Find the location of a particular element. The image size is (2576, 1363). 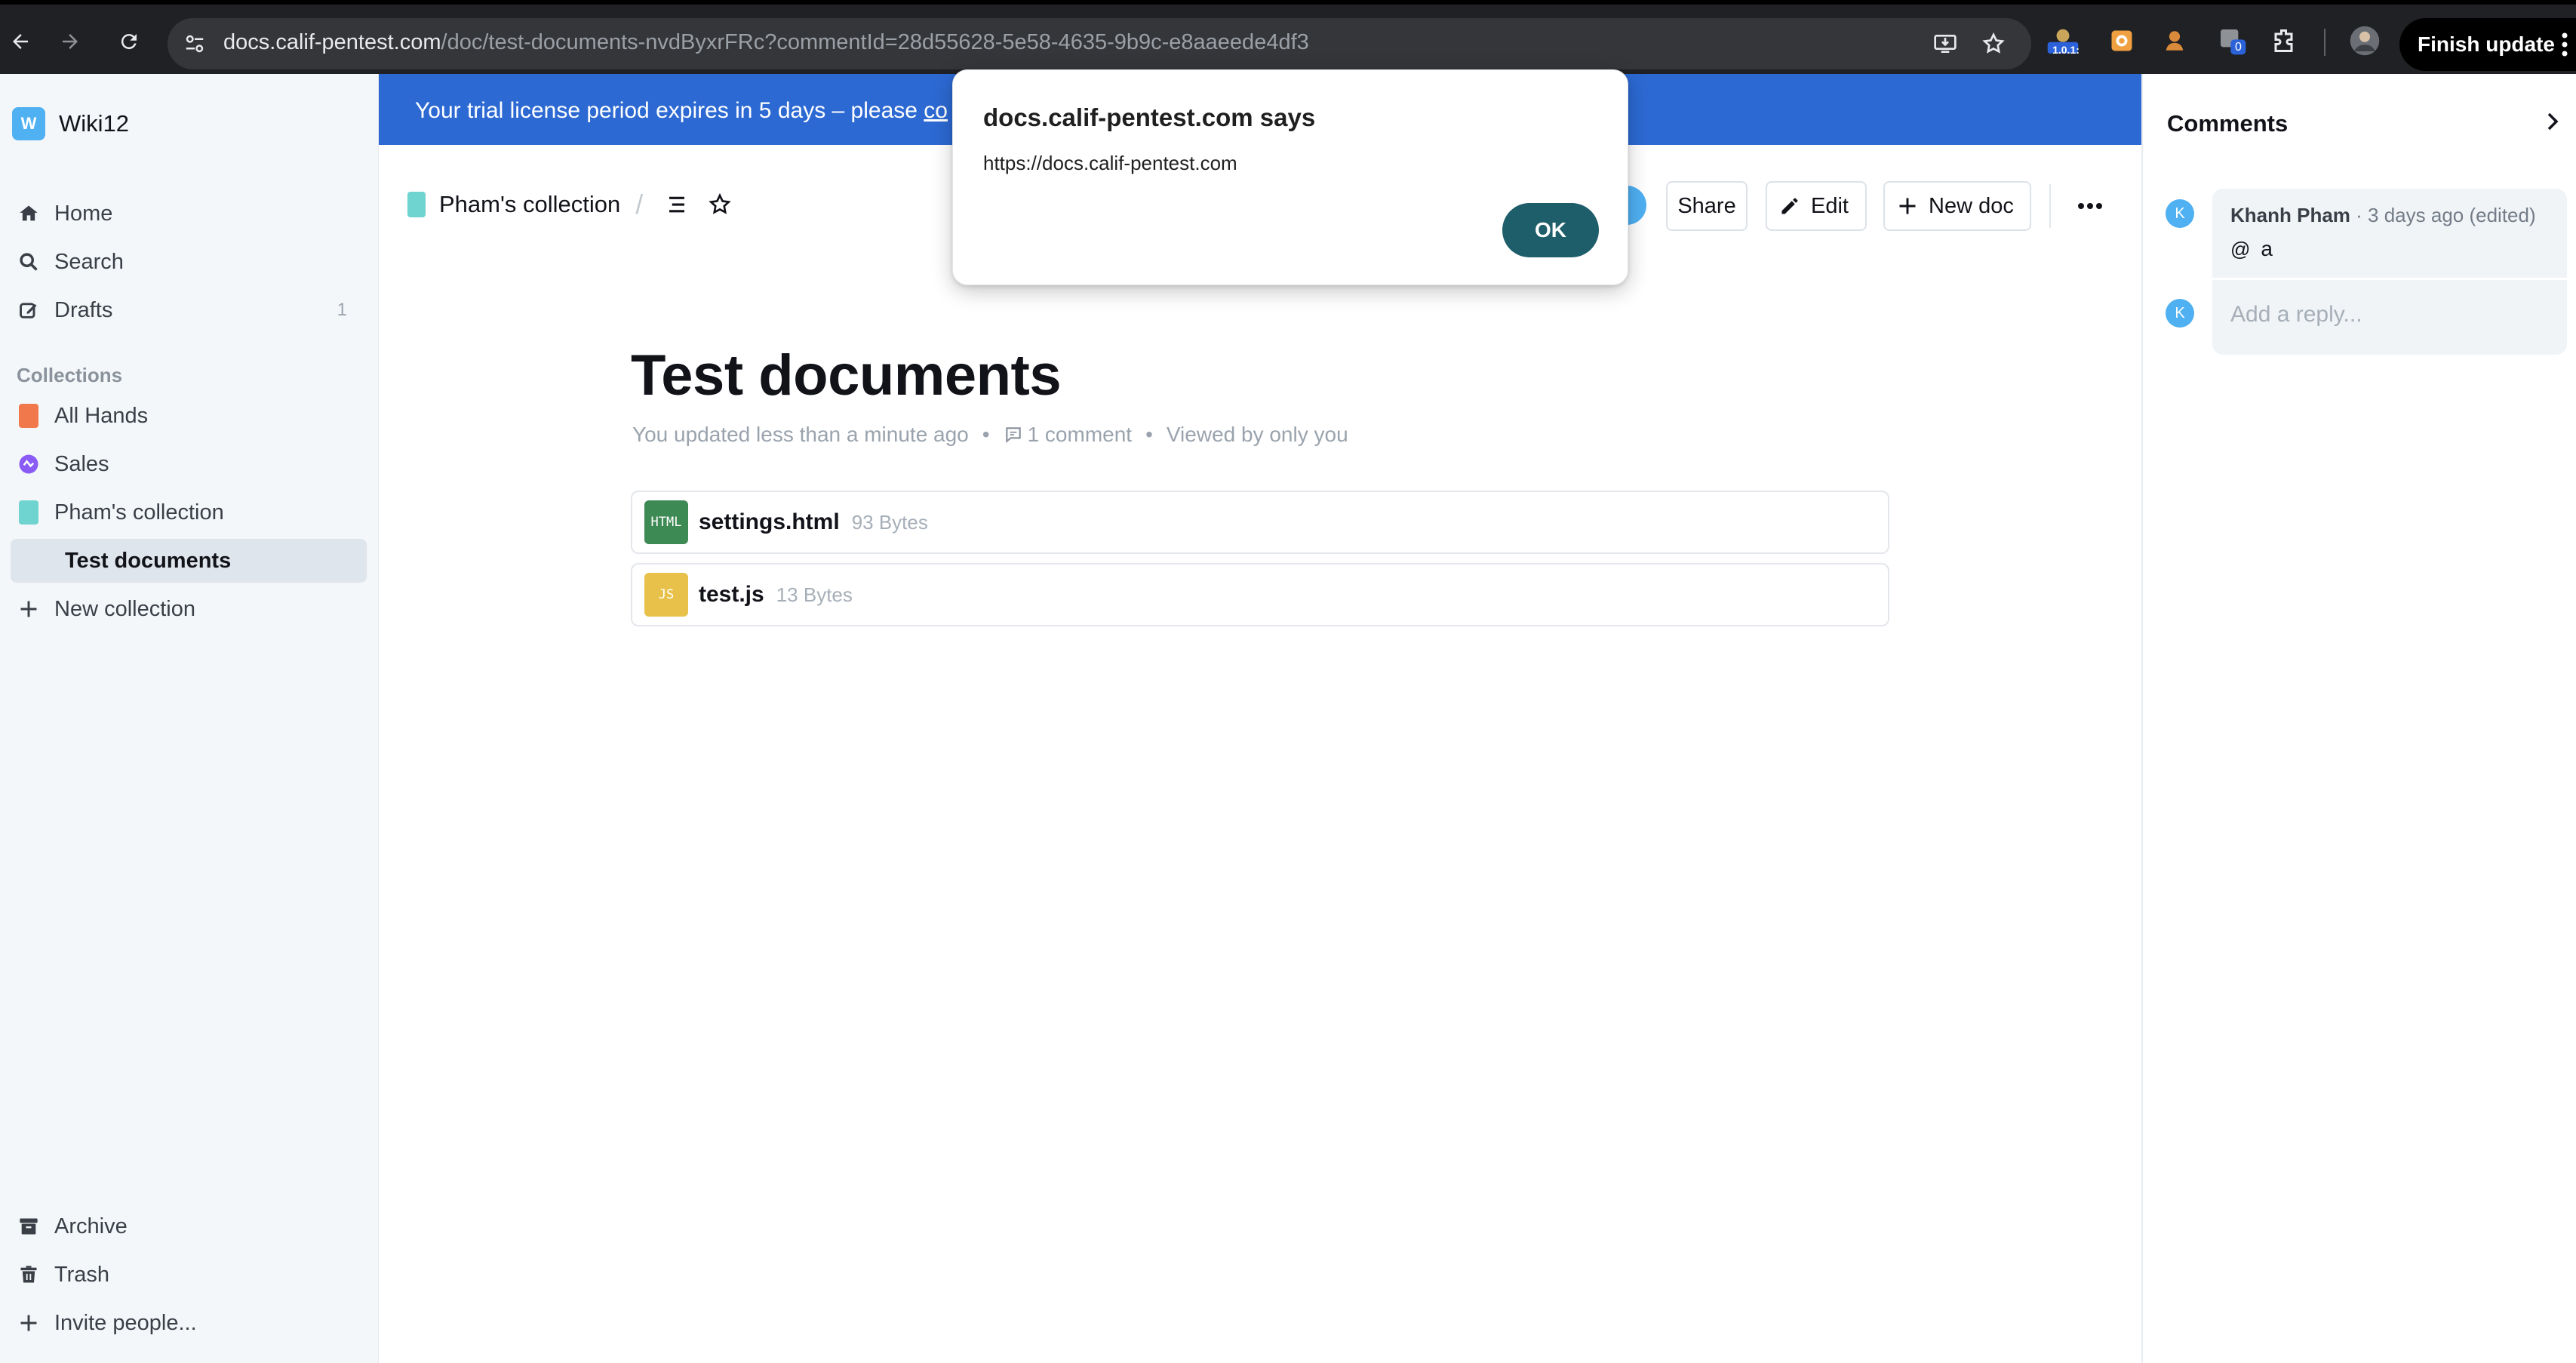

extension-orange-icon is located at coordinates (2121, 40).